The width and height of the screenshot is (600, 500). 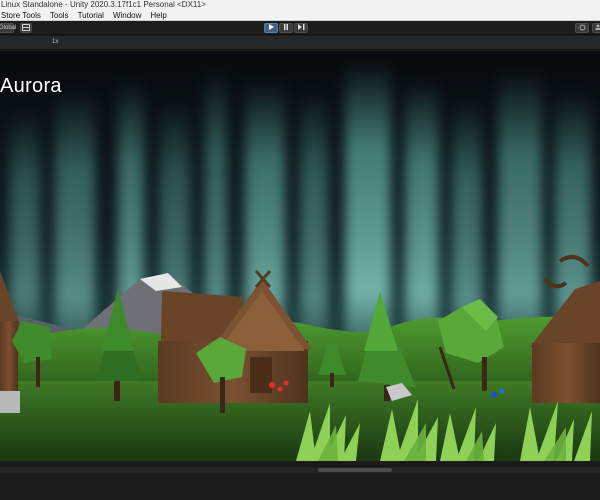 I want to click on scale-slider-track, so click(x=300, y=43).